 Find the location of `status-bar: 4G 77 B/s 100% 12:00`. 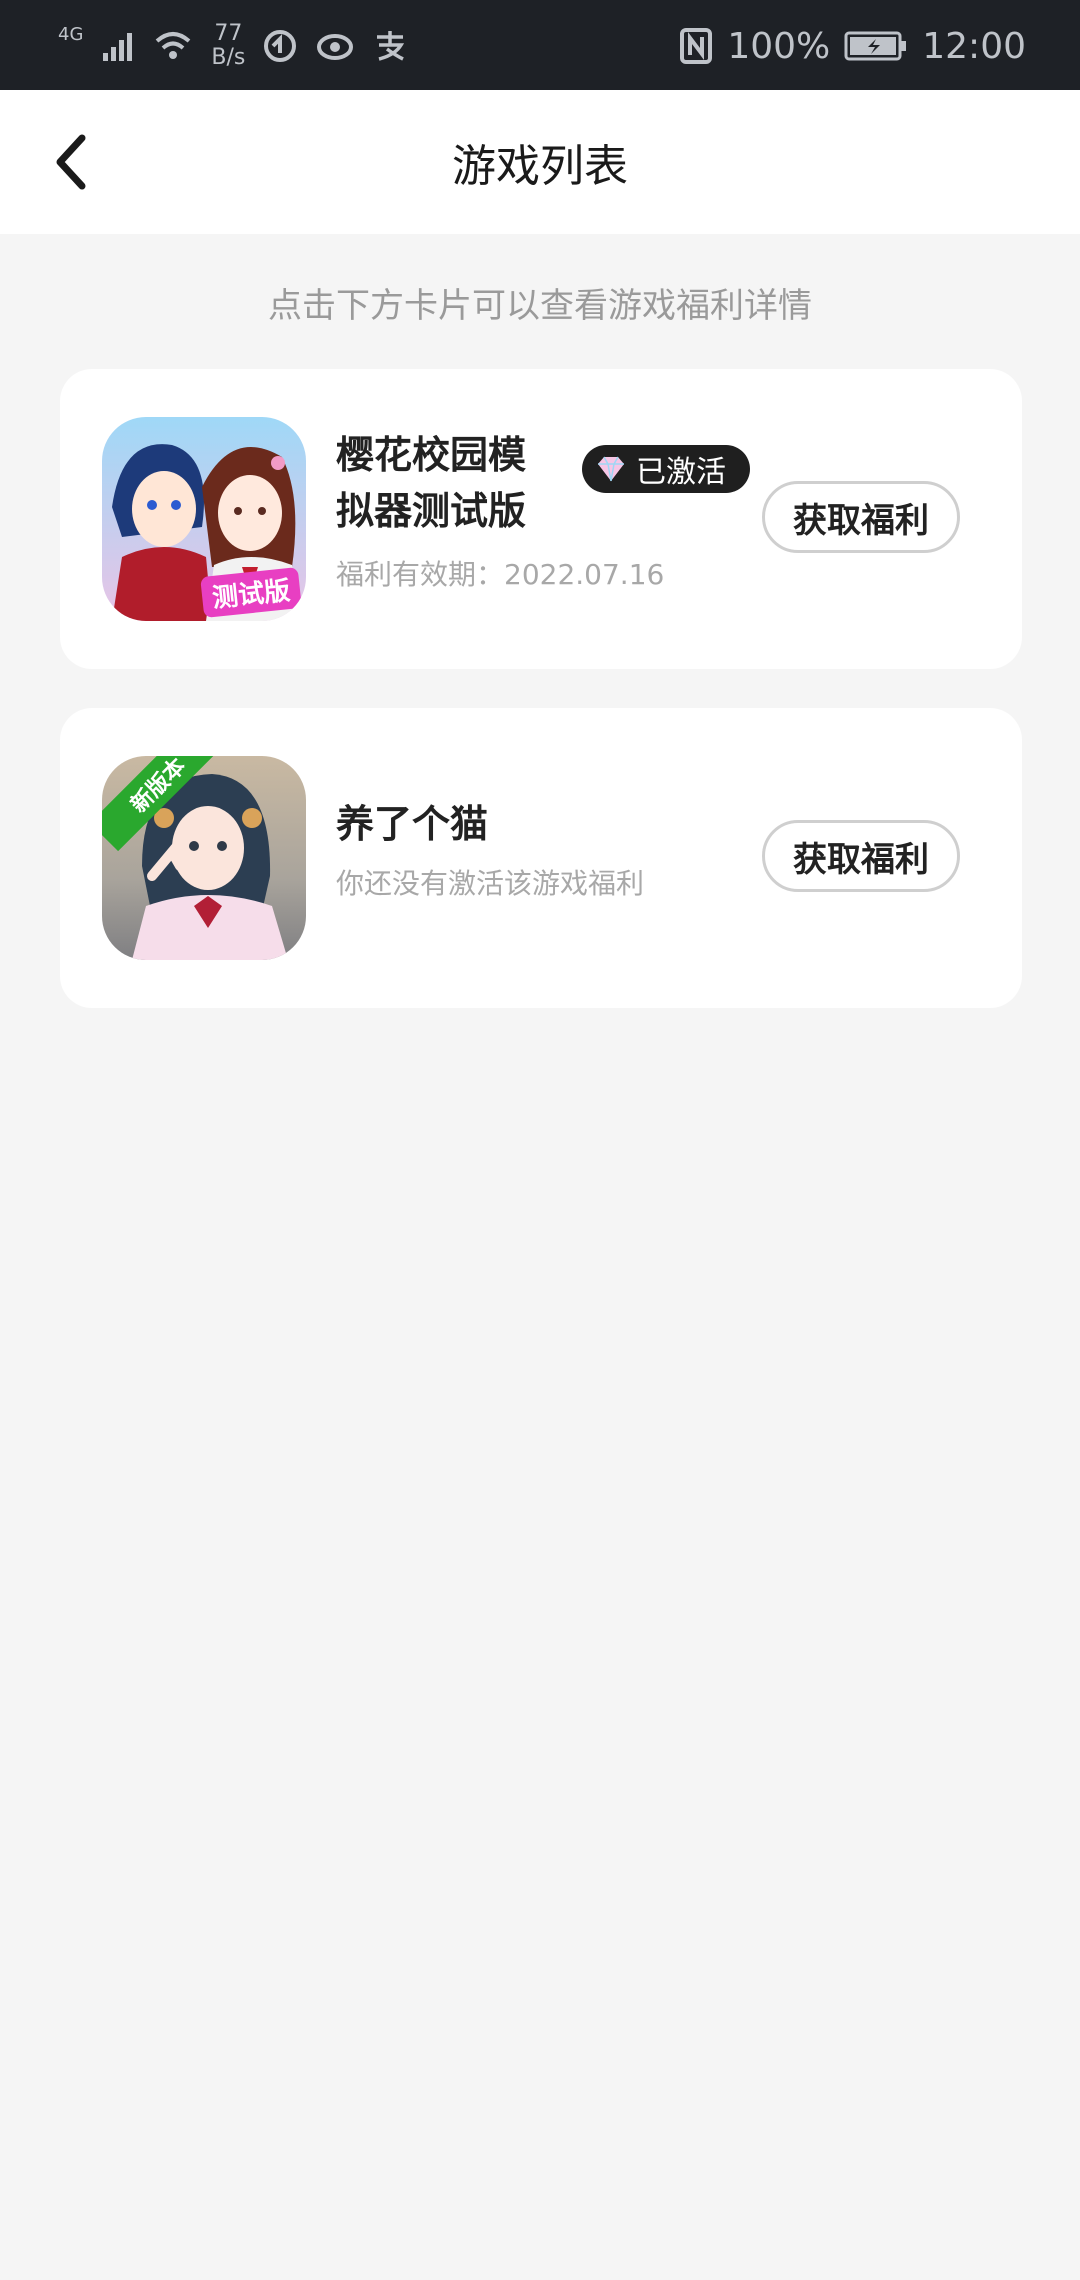

status-bar: 4G 77 B/s 100% 12:00 is located at coordinates (540, 45).